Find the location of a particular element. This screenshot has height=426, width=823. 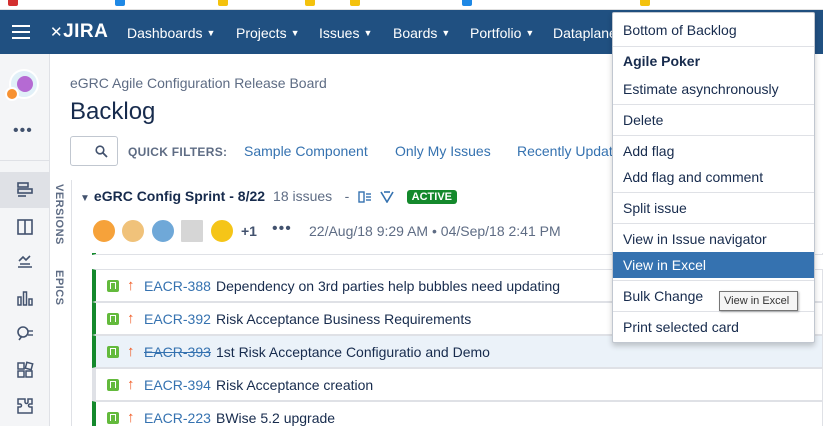

issues-search-icon is located at coordinates (25, 334).